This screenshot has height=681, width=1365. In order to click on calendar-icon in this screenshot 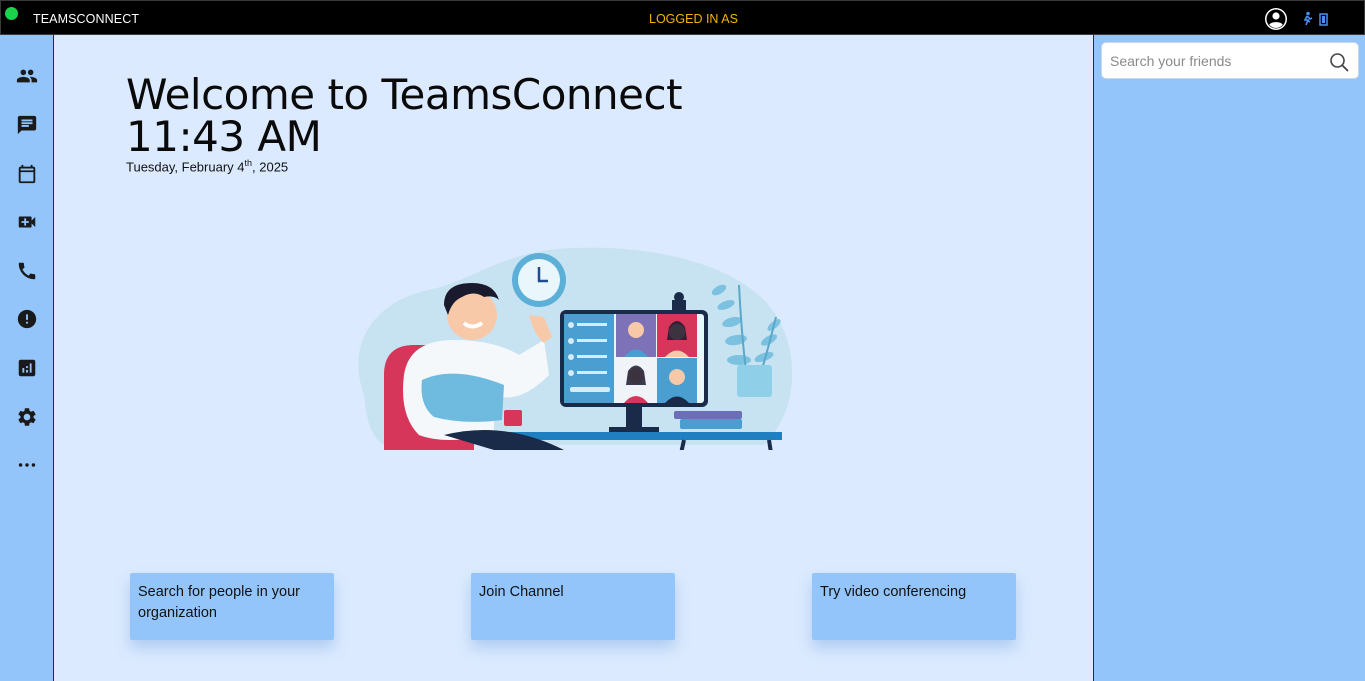, I will do `click(27, 174)`.